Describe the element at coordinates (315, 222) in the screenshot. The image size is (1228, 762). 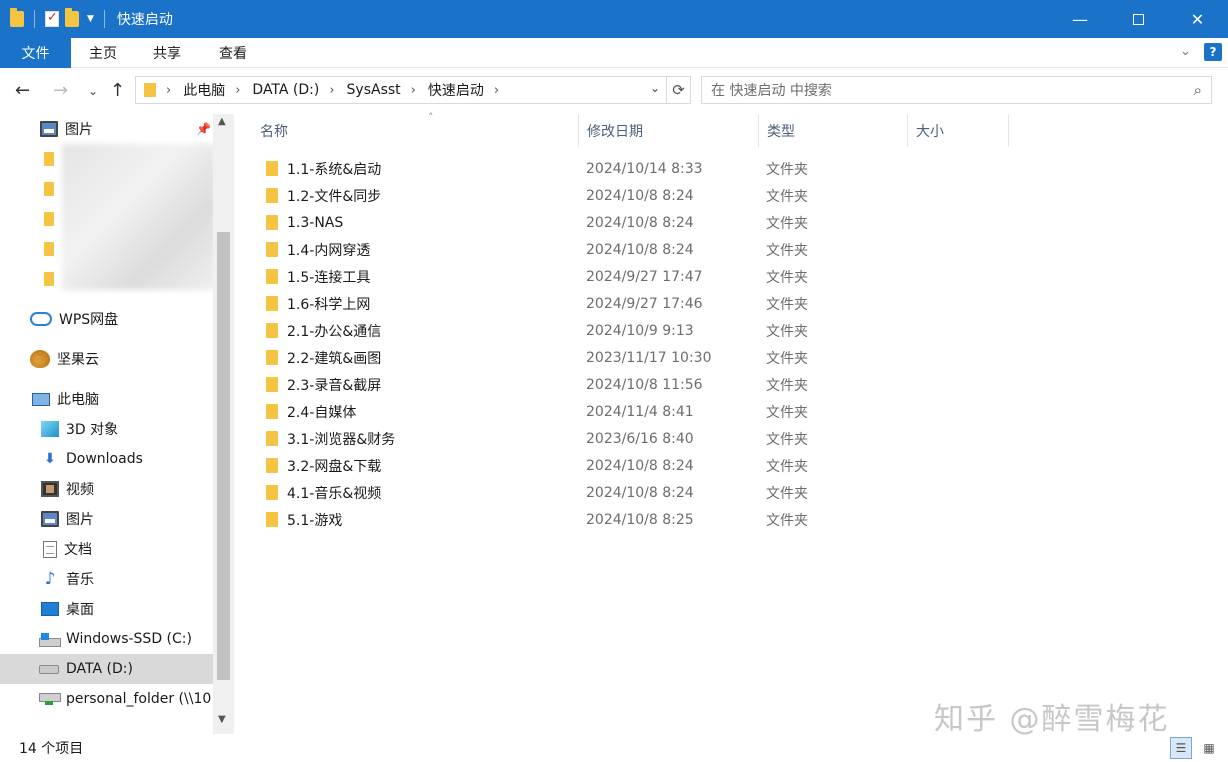
I see `file-name: 1.3-NAS` at that location.